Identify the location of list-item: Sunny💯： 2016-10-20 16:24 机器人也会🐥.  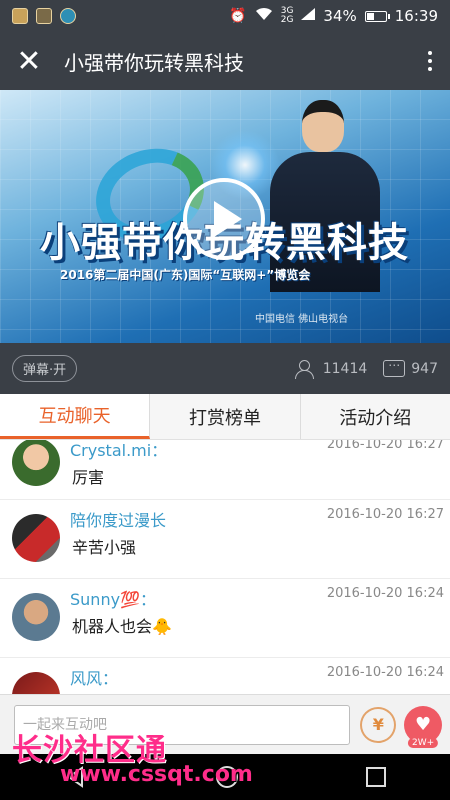
(225, 618).